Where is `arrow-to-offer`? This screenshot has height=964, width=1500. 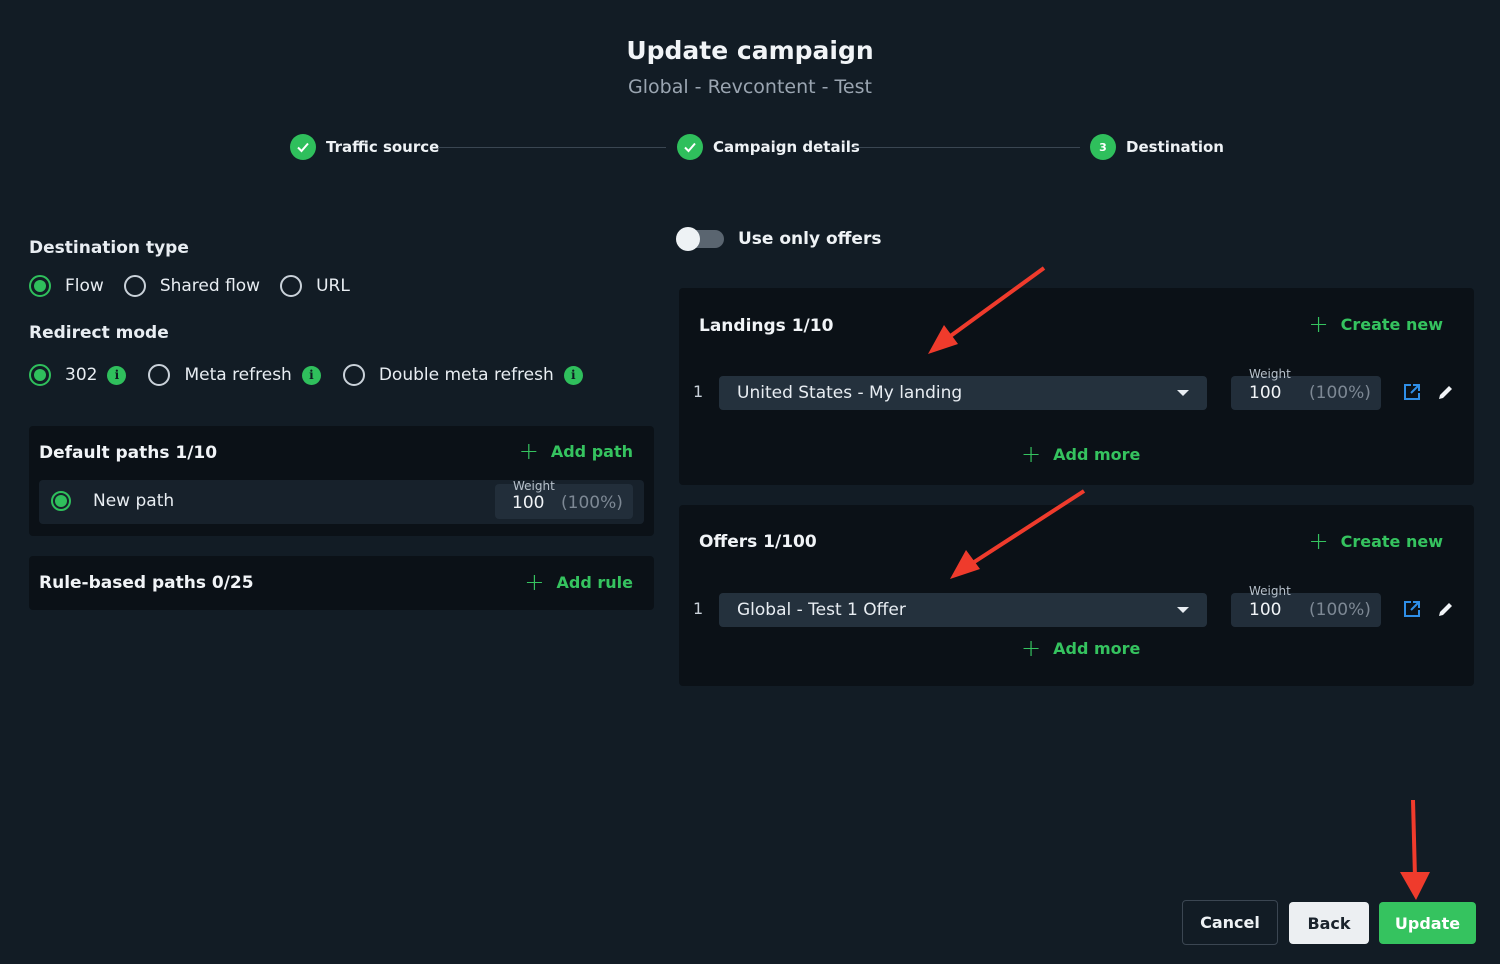
arrow-to-offer is located at coordinates (1018, 534).